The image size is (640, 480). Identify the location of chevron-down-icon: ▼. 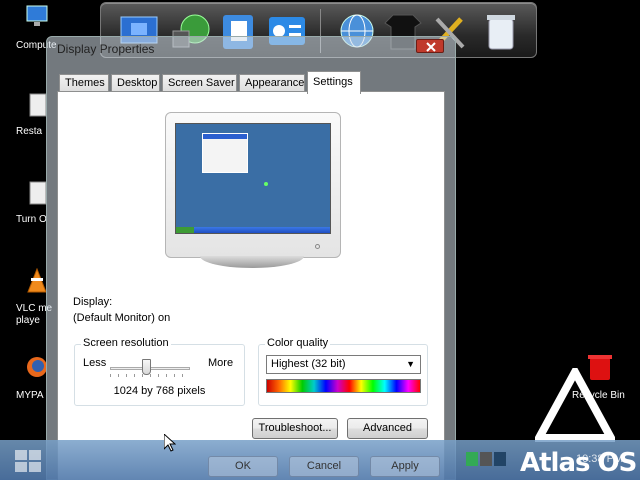
(410, 364).